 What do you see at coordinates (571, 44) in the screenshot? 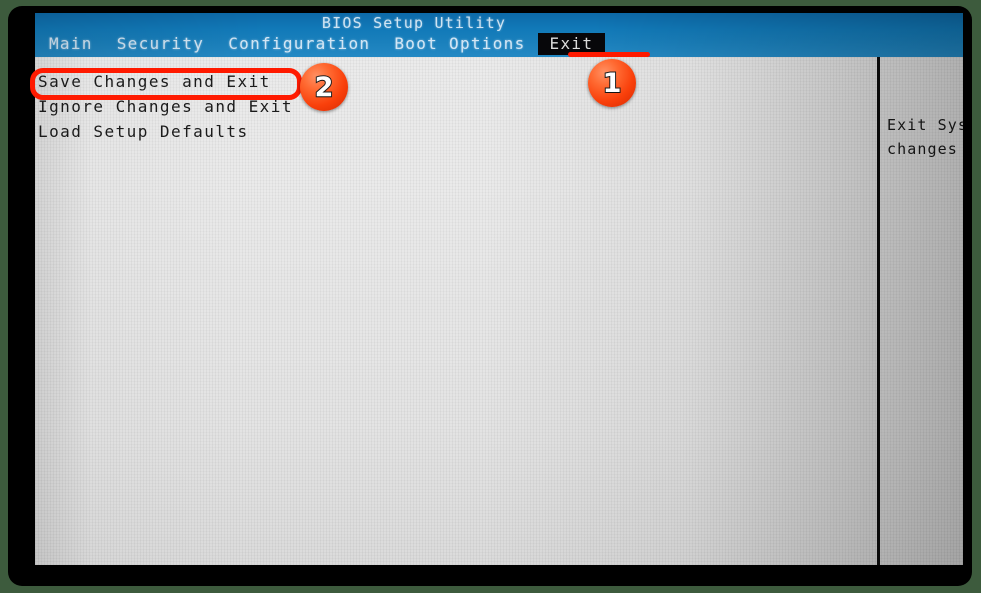
I see `tab-exit: Exit` at bounding box center [571, 44].